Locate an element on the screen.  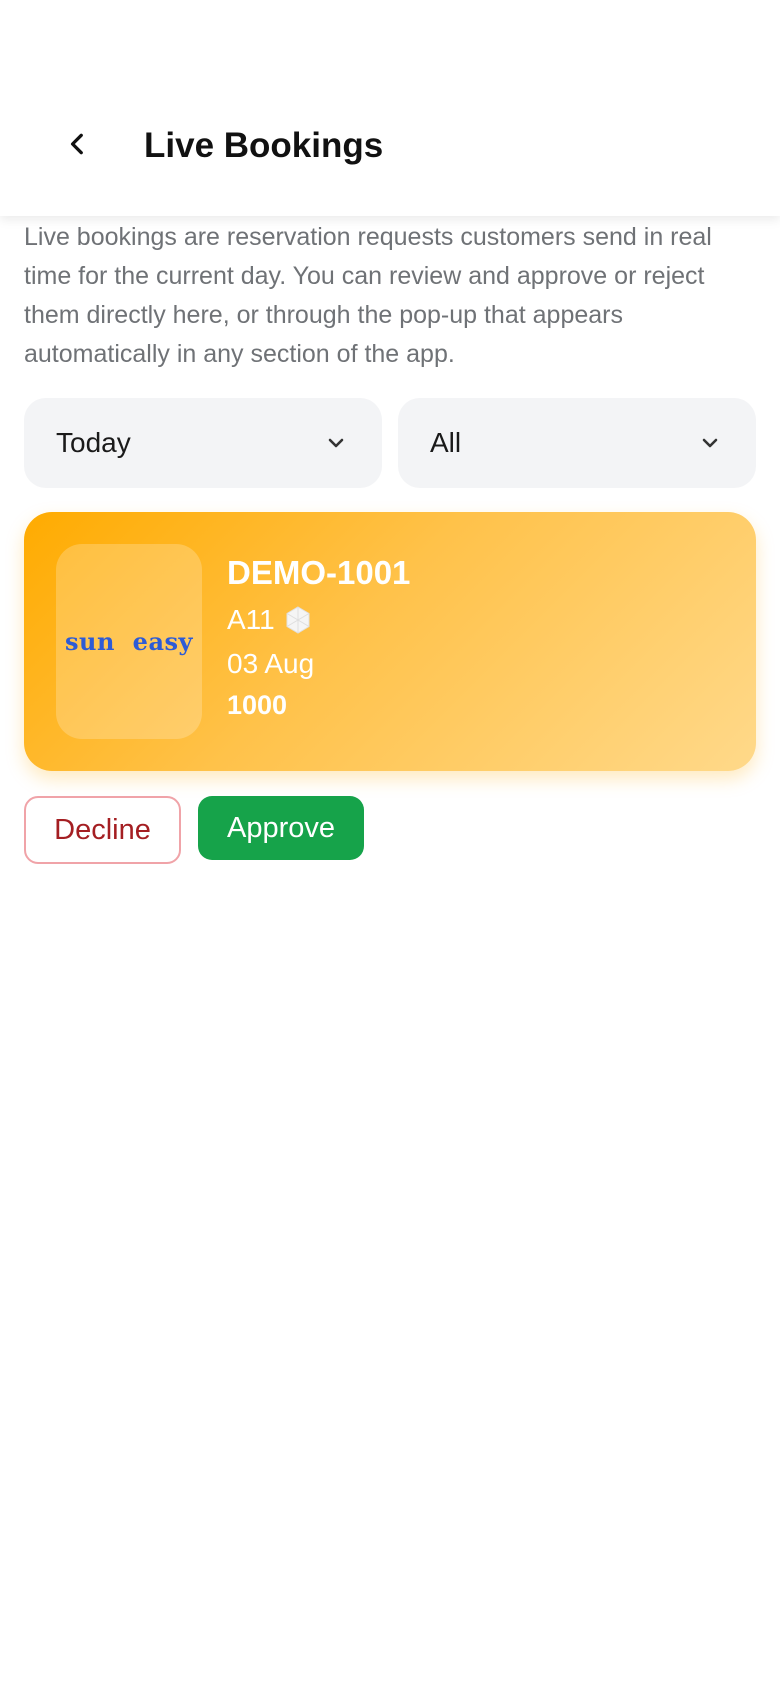
app-header: Live Bookings is located at coordinates (390, 108).